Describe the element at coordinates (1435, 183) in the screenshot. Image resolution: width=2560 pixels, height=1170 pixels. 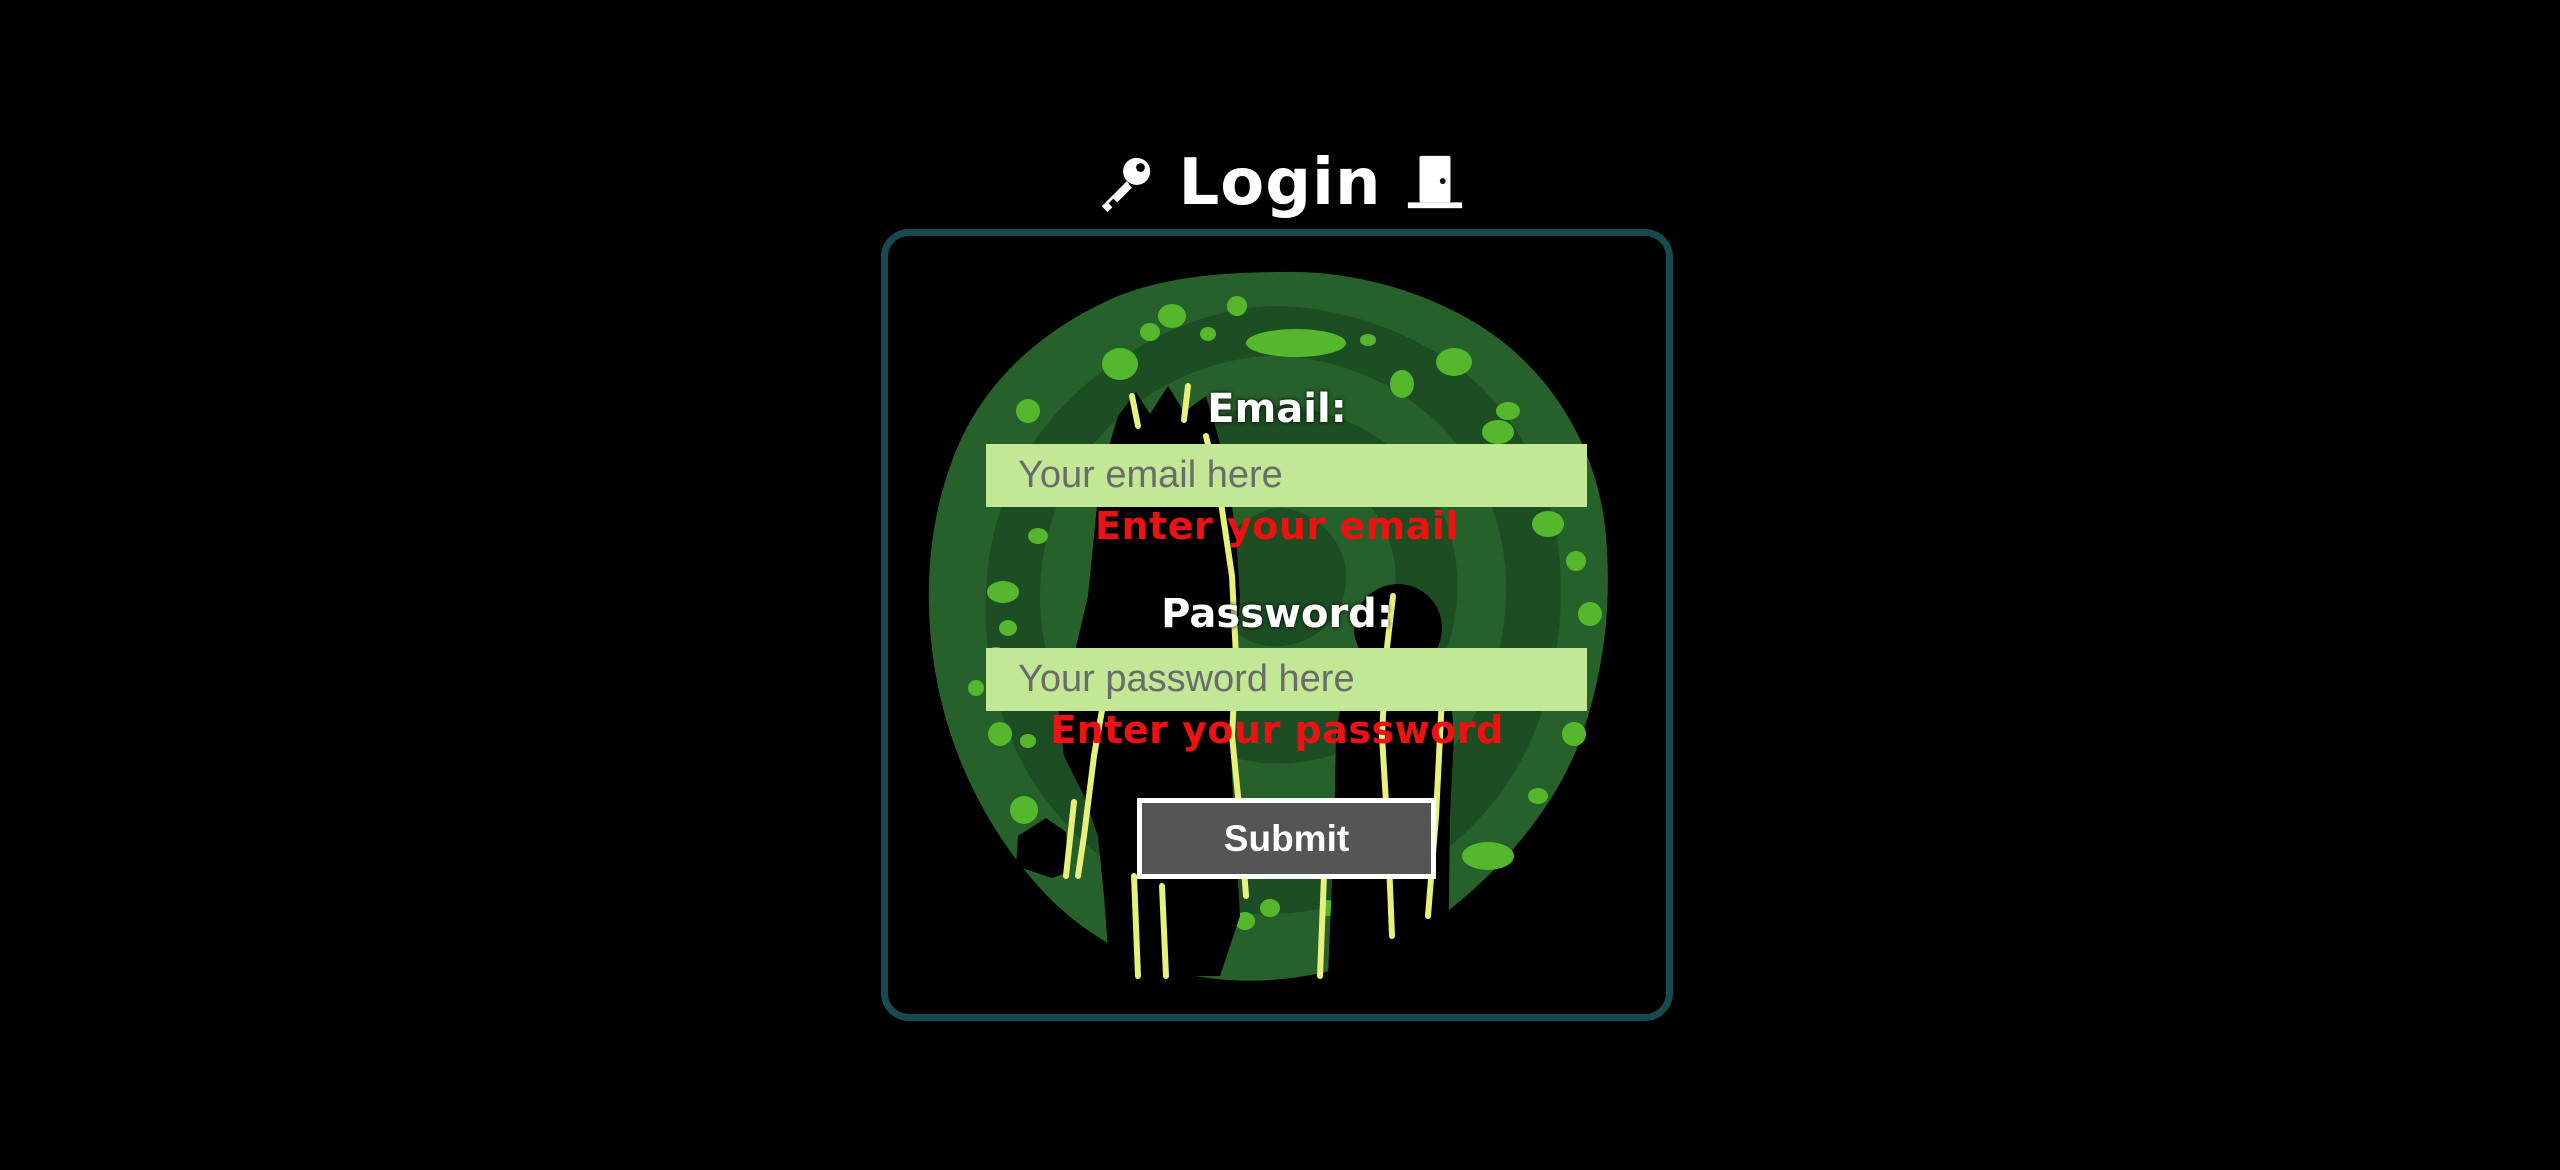
I see `door-icon` at that location.